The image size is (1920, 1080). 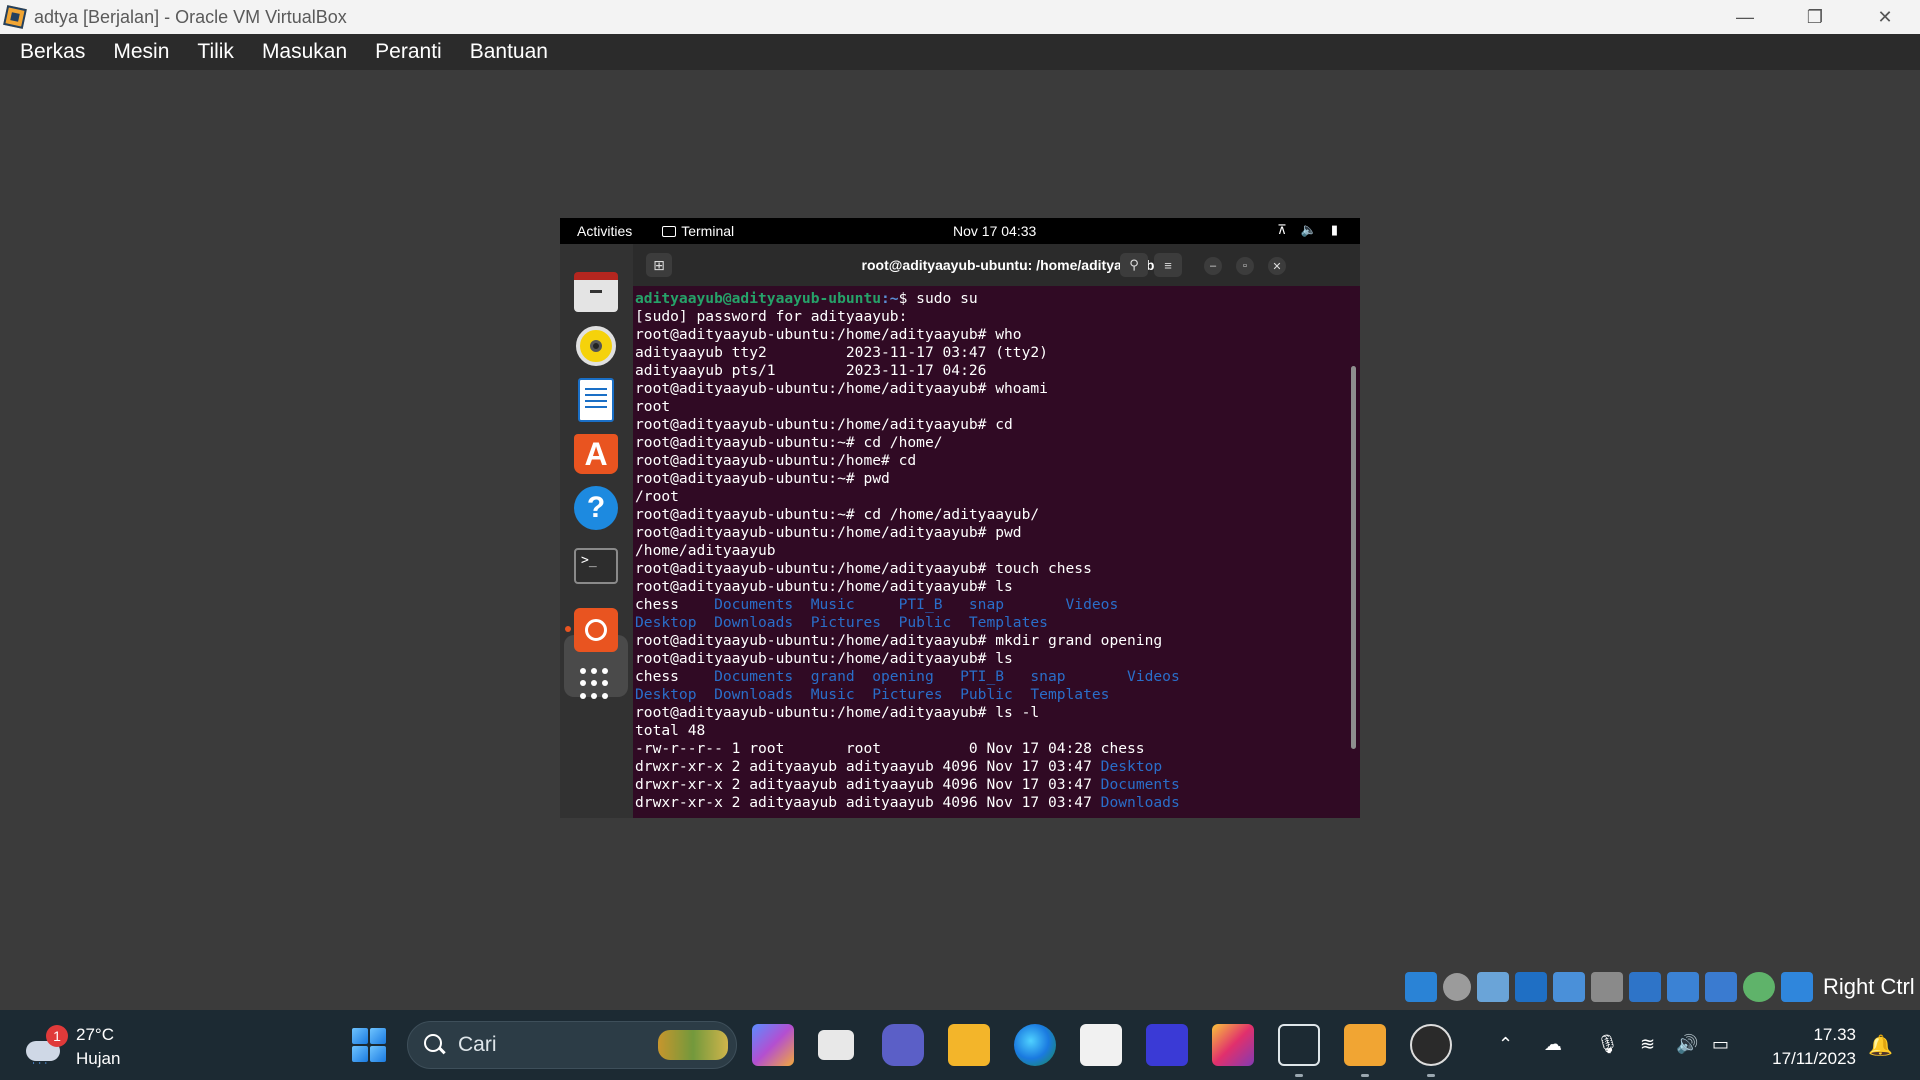 I want to click on volume-icon: 🔈, so click(x=1308, y=229).